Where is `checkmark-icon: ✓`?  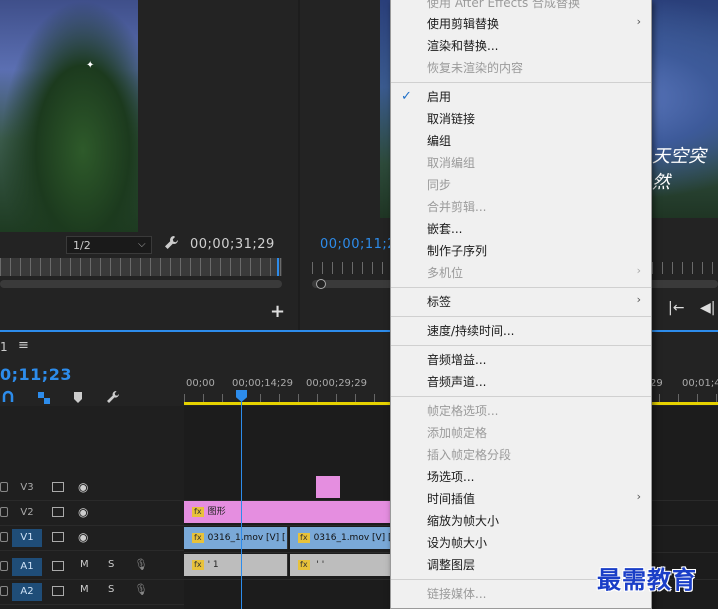
checkmark-icon: ✓ is located at coordinates (406, 96).